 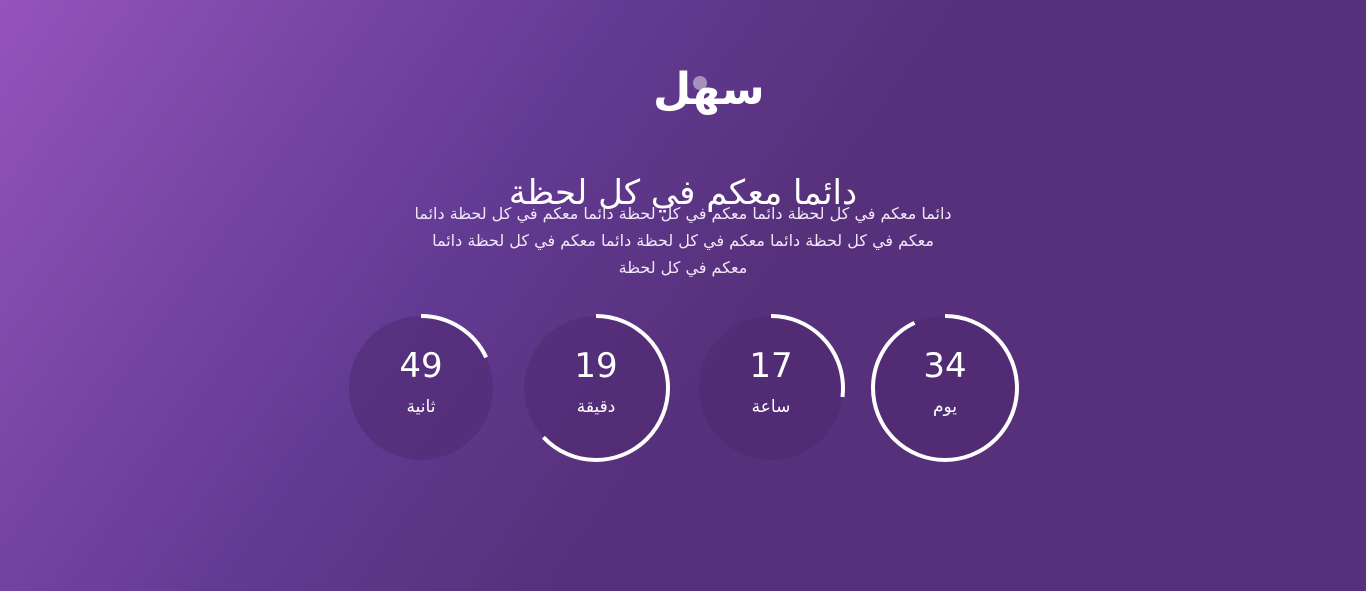 I want to click on countdown-days: 34 يوم, so click(x=945, y=388).